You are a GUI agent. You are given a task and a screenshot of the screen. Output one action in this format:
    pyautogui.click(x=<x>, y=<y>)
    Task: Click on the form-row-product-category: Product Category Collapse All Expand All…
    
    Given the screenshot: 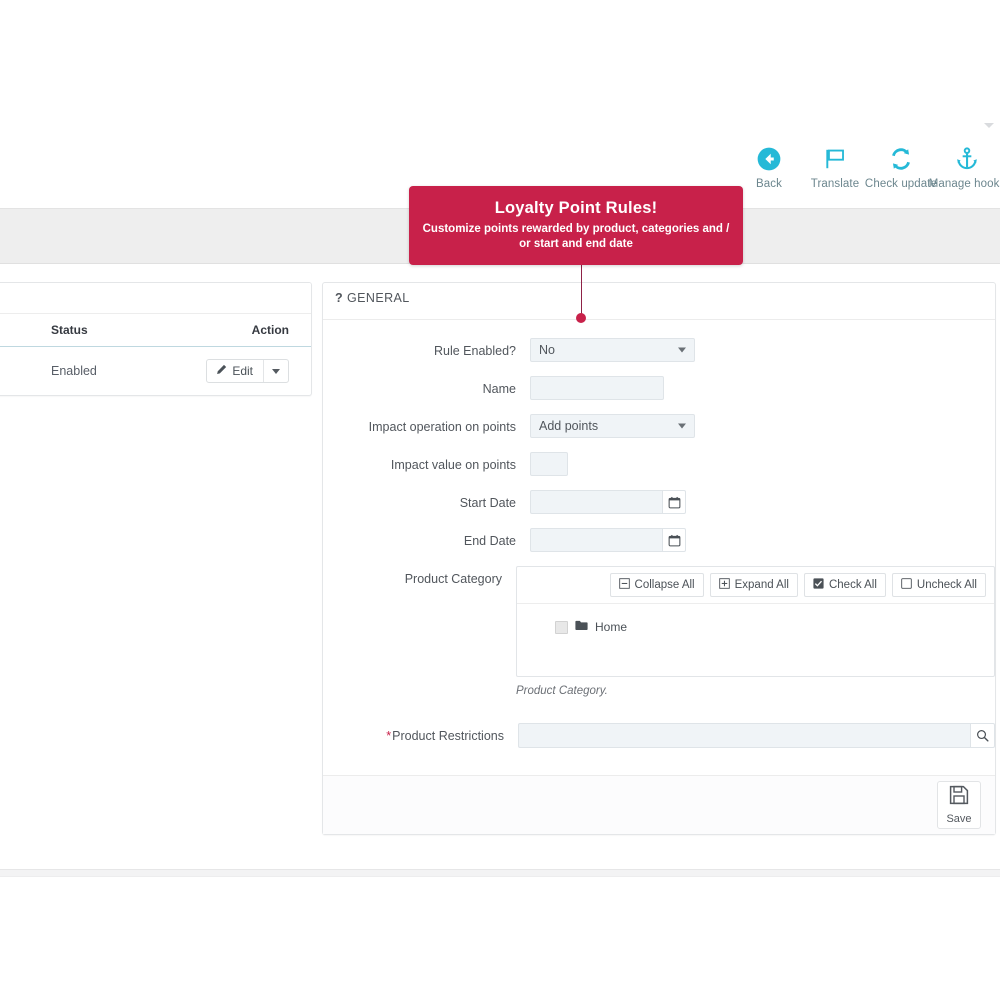 What is the action you would take?
    pyautogui.click(x=659, y=631)
    